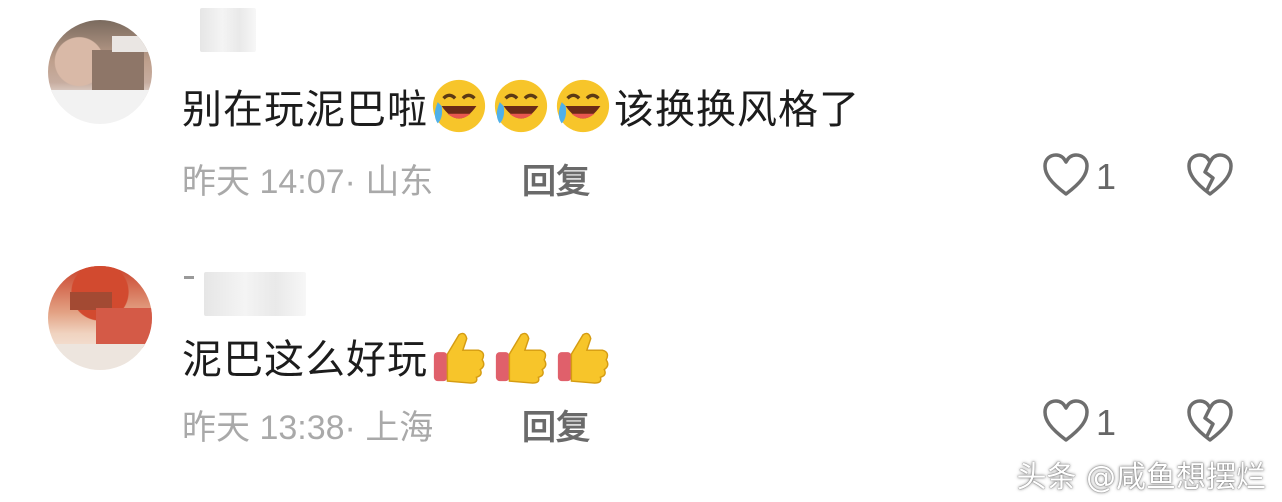 The height and width of the screenshot is (502, 1282). I want to click on comment-time: 昨天 13:38, so click(263, 428).